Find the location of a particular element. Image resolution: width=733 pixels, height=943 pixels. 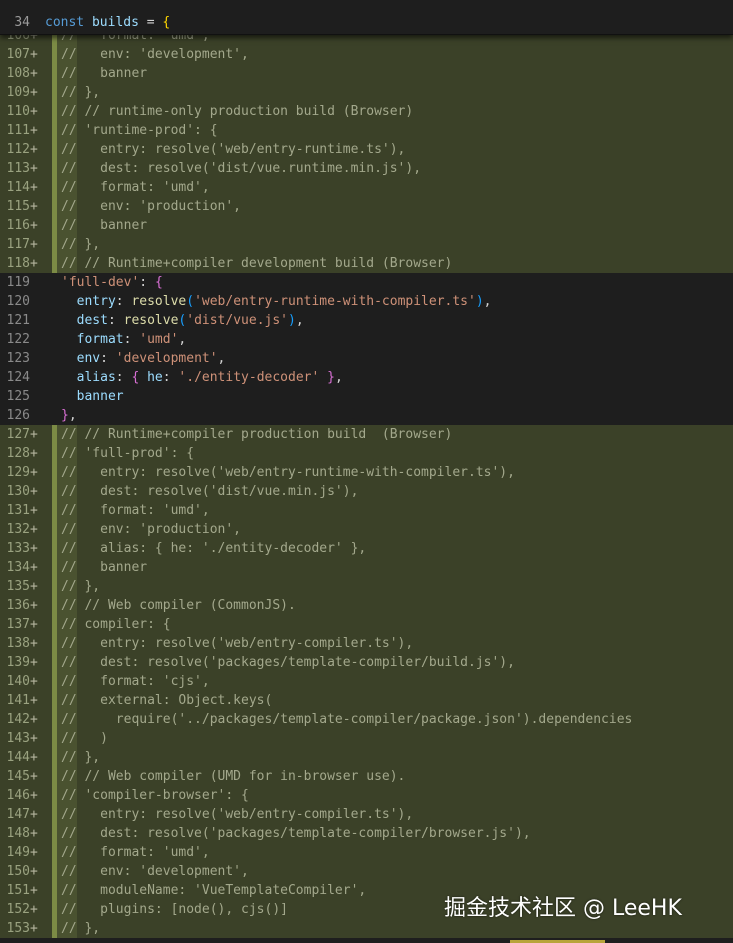

code-line: 121 dest: resolve('dist/vue.js'), is located at coordinates (366, 320).